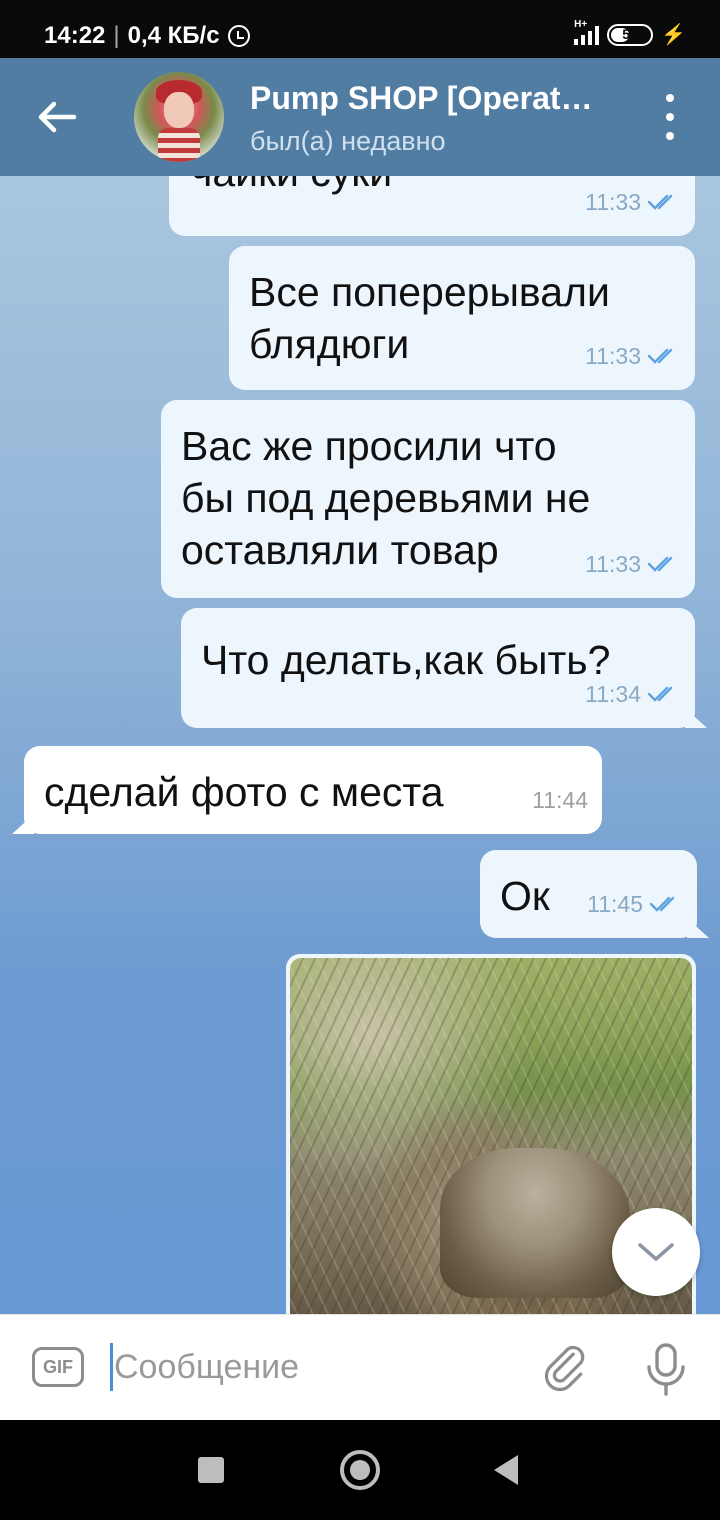  I want to click on network-speed: 0,4 КБ/с, so click(173, 35).